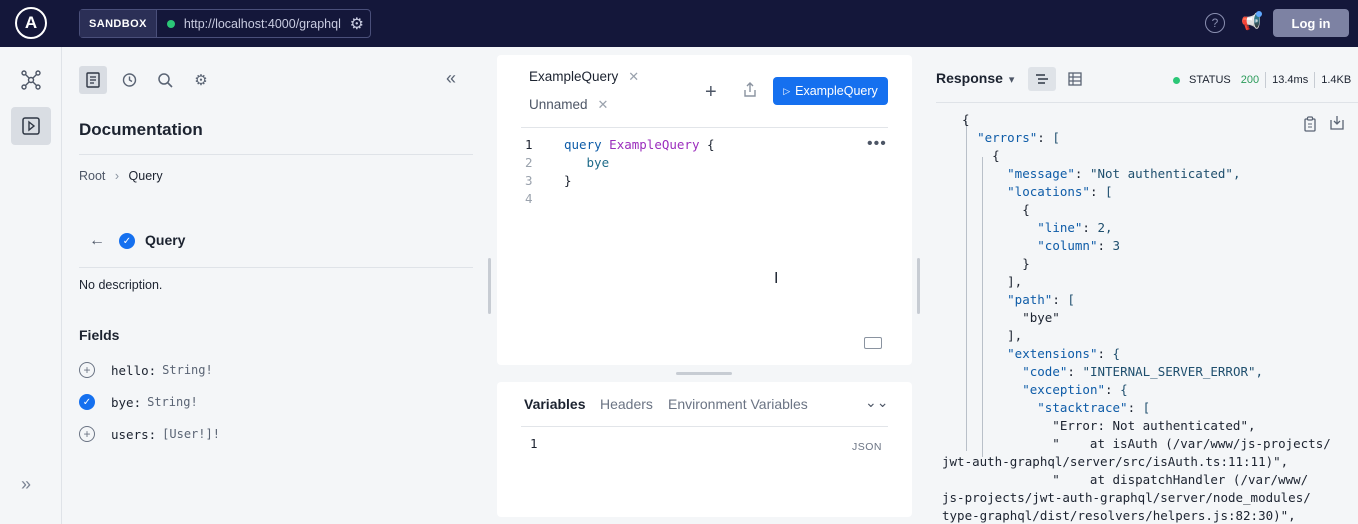 This screenshot has width=1358, height=524. Describe the element at coordinates (711, 92) in the screenshot. I see `new-tab-plus-icon: +` at that location.